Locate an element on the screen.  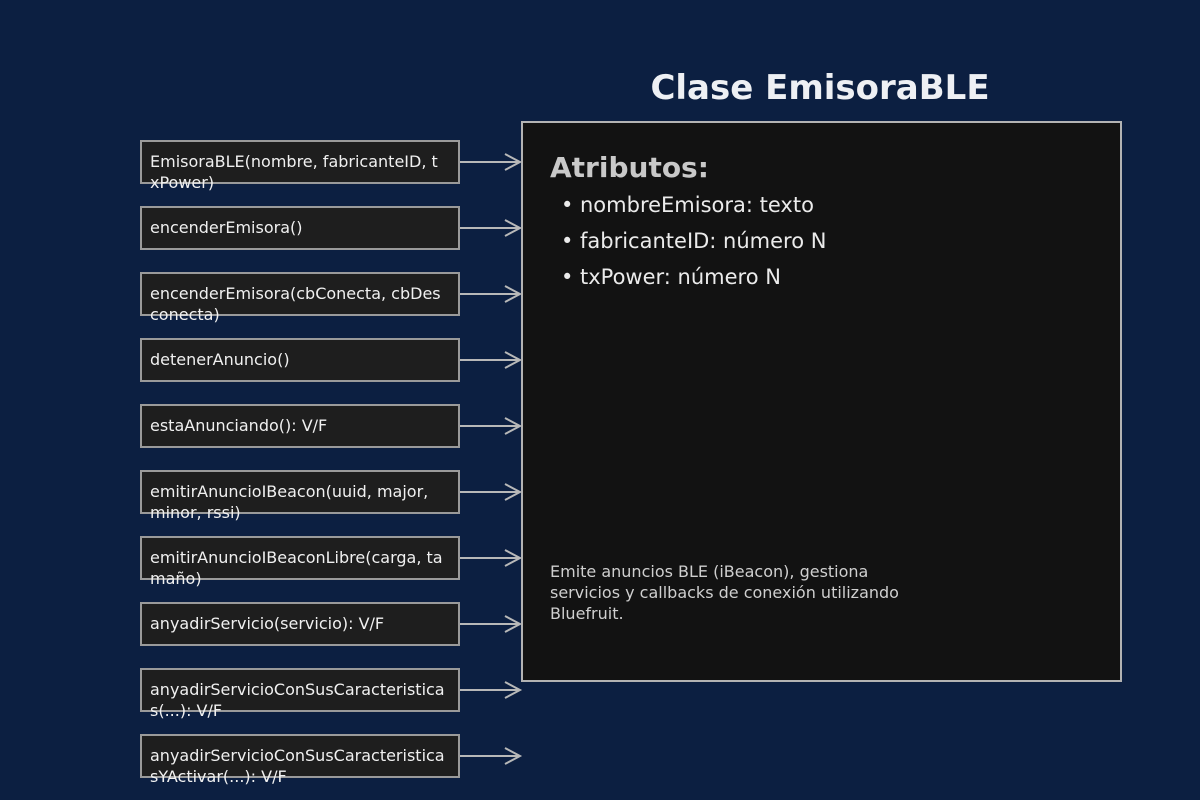
connector-arrows is located at coordinates (491, 459).